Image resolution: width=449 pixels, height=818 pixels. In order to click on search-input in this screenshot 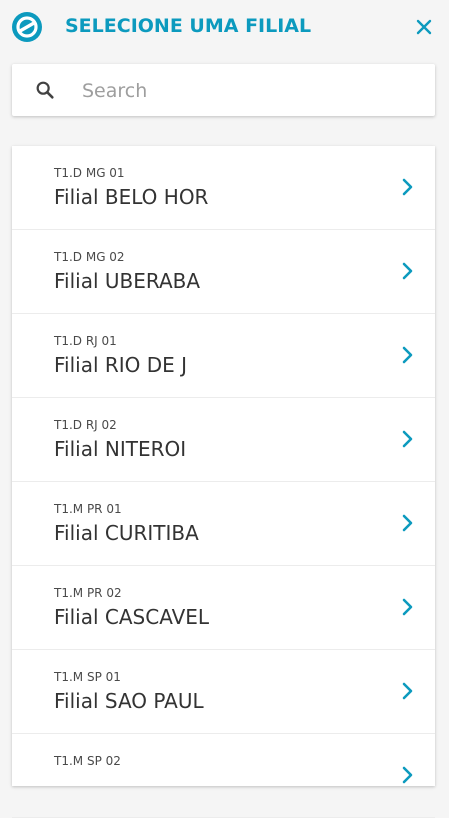, I will do `click(252, 91)`.